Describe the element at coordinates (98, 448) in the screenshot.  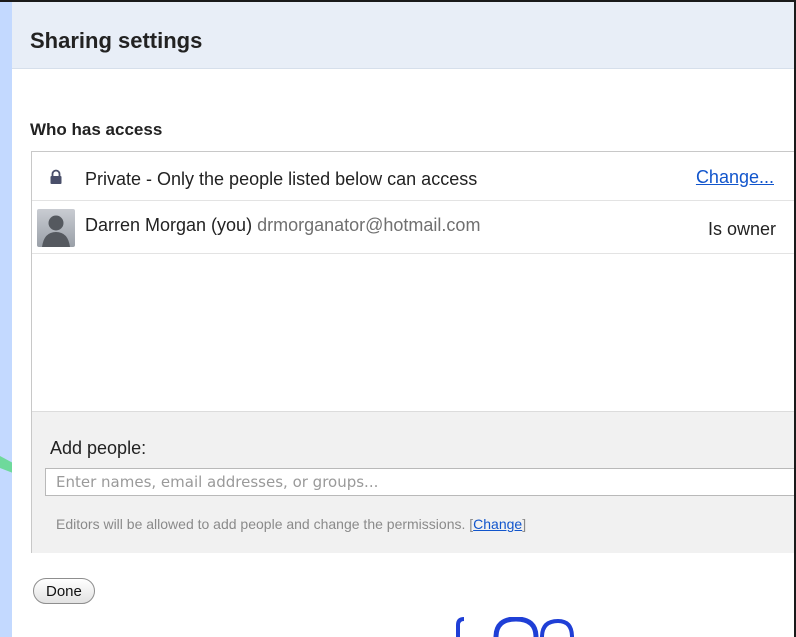
I see `add-people-label: Add people:` at that location.